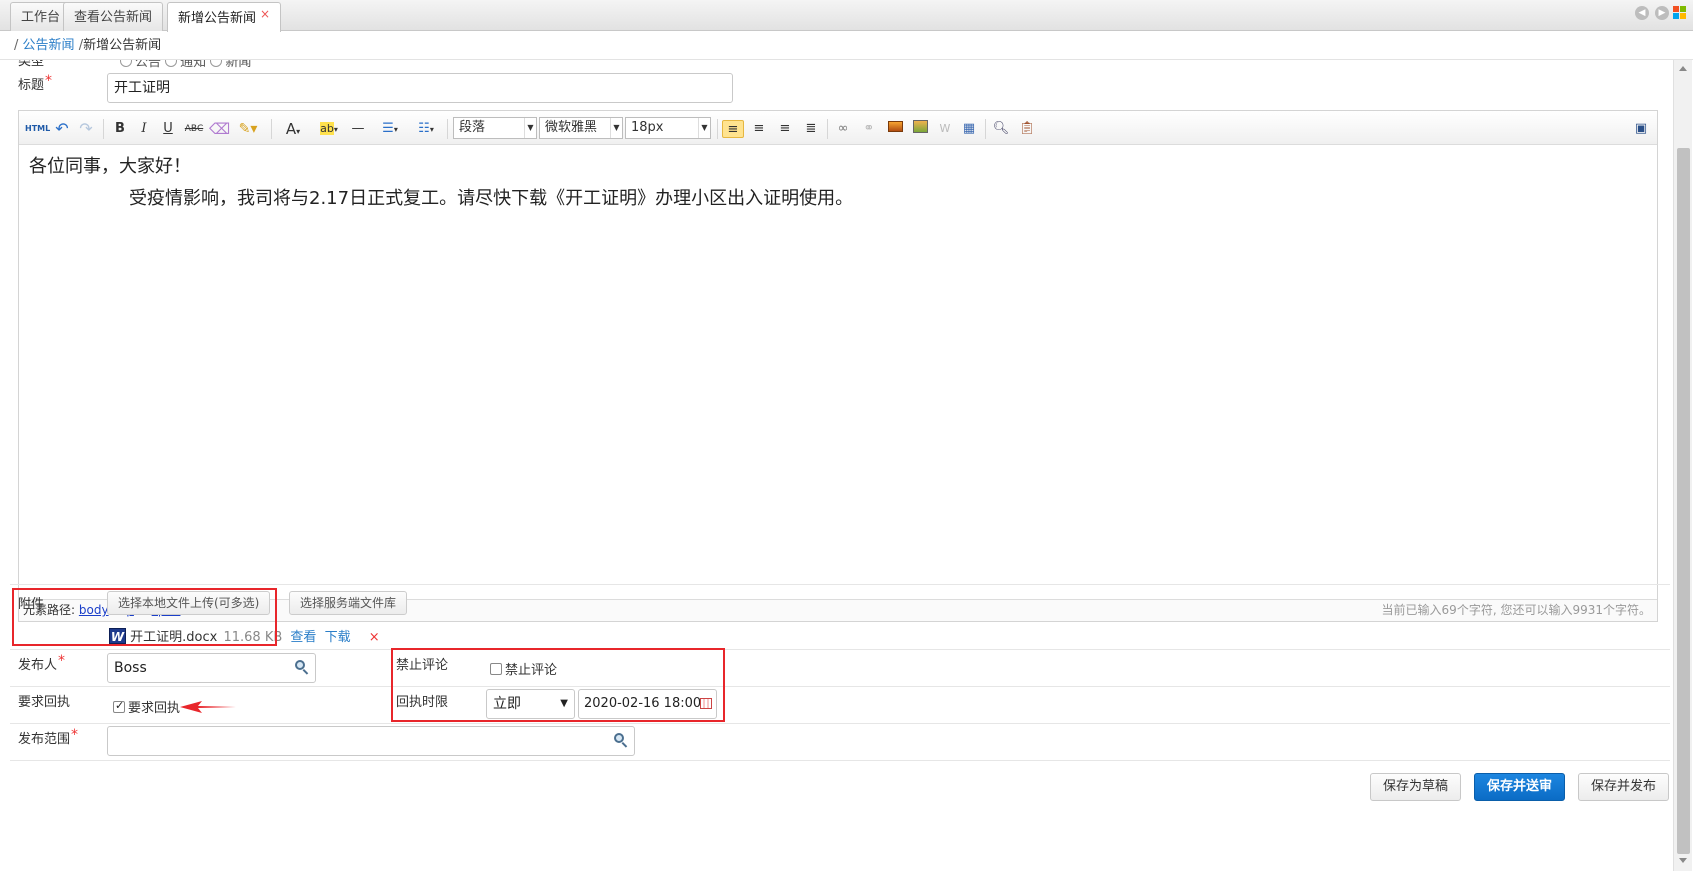 Image resolution: width=1693 pixels, height=871 pixels. What do you see at coordinates (348, 603) in the screenshot?
I see `upload-server-button: 选择服务端文件库` at bounding box center [348, 603].